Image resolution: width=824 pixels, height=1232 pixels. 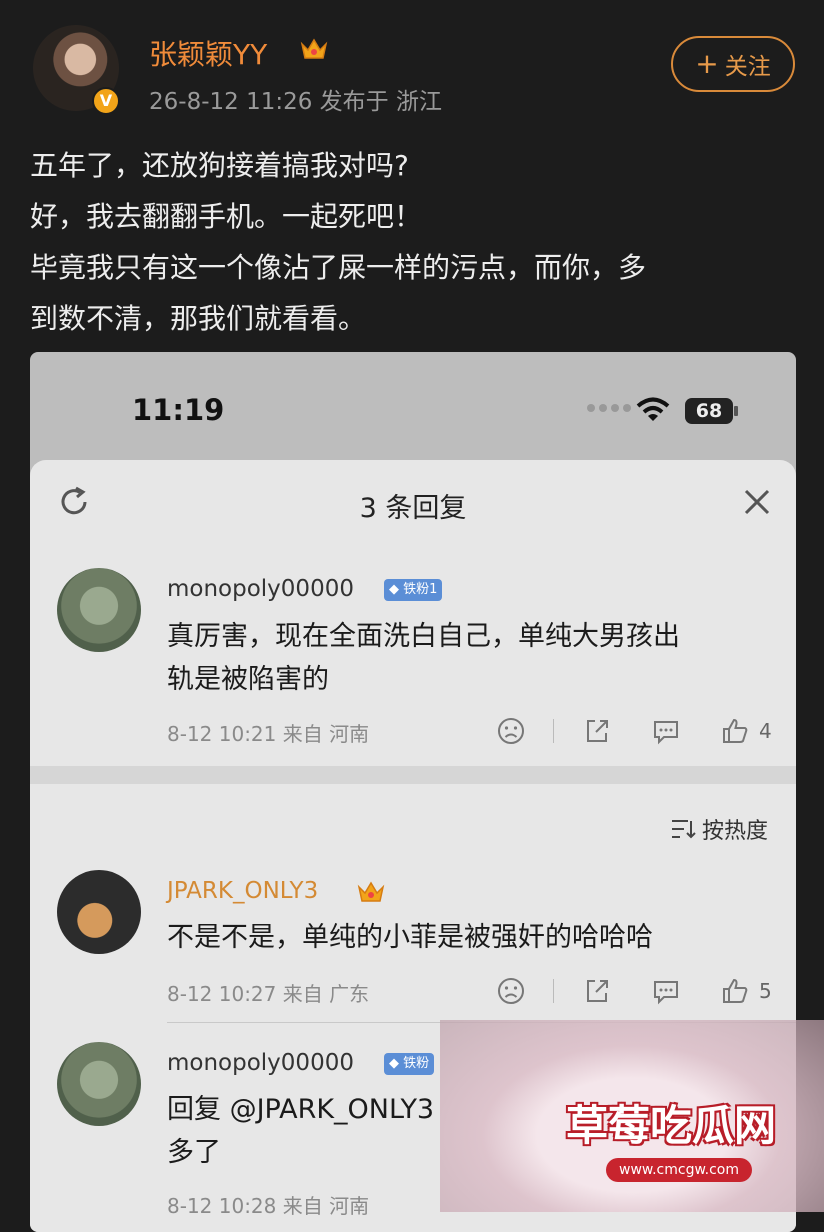 I want to click on post-meta: 26-8-12 11:26 发布于 浙江, so click(x=295, y=102).